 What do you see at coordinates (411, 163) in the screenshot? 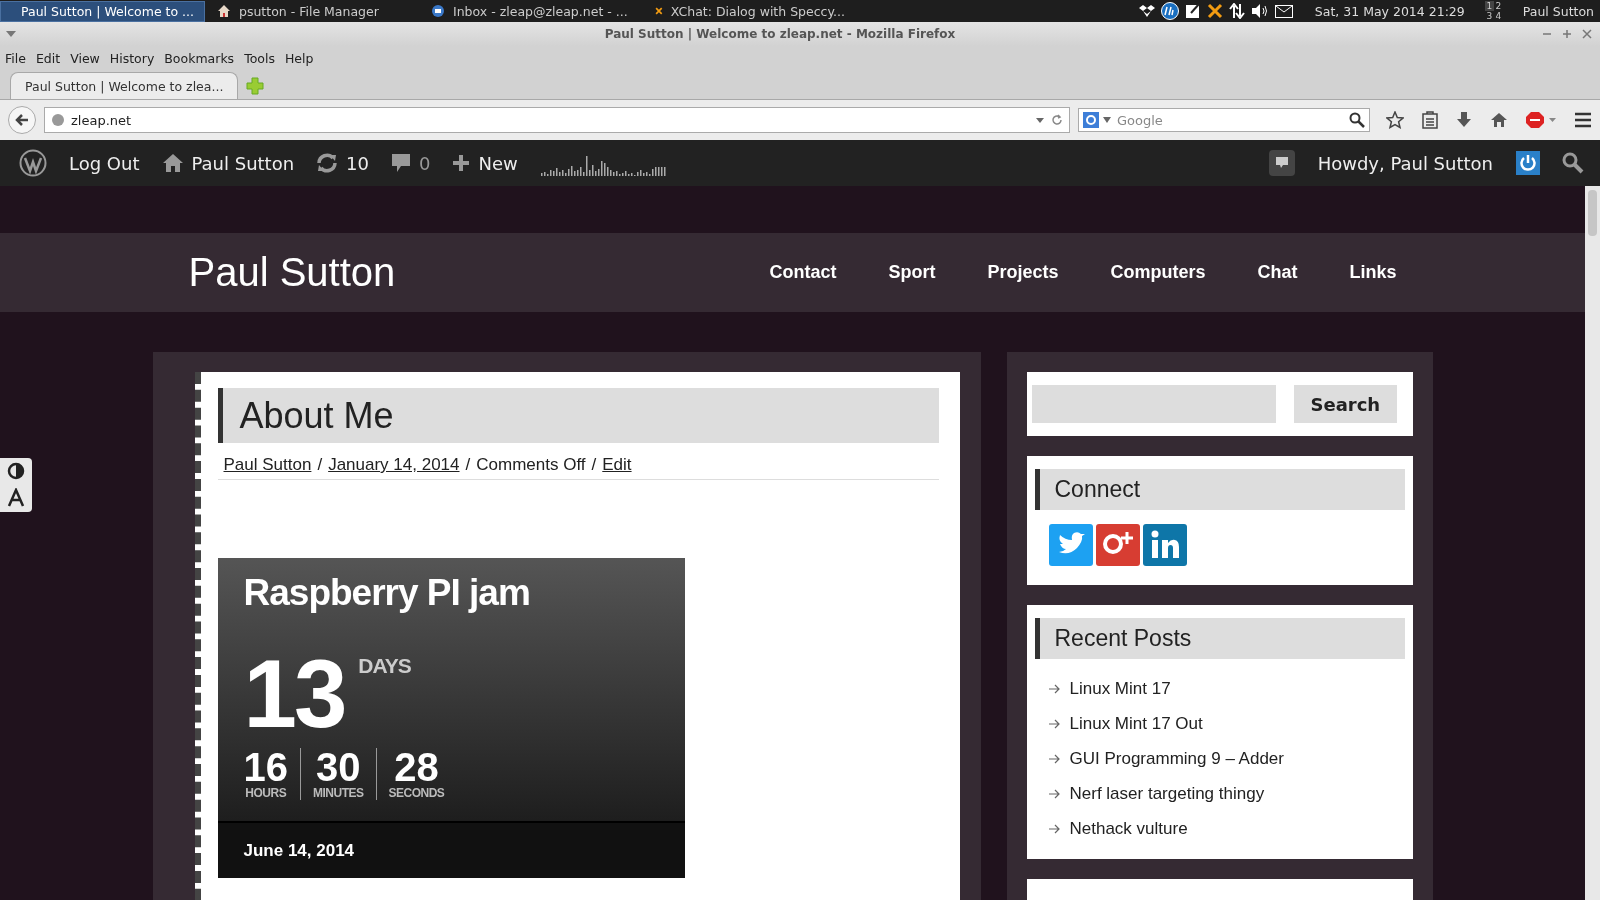
I see `comments-link: 0` at bounding box center [411, 163].